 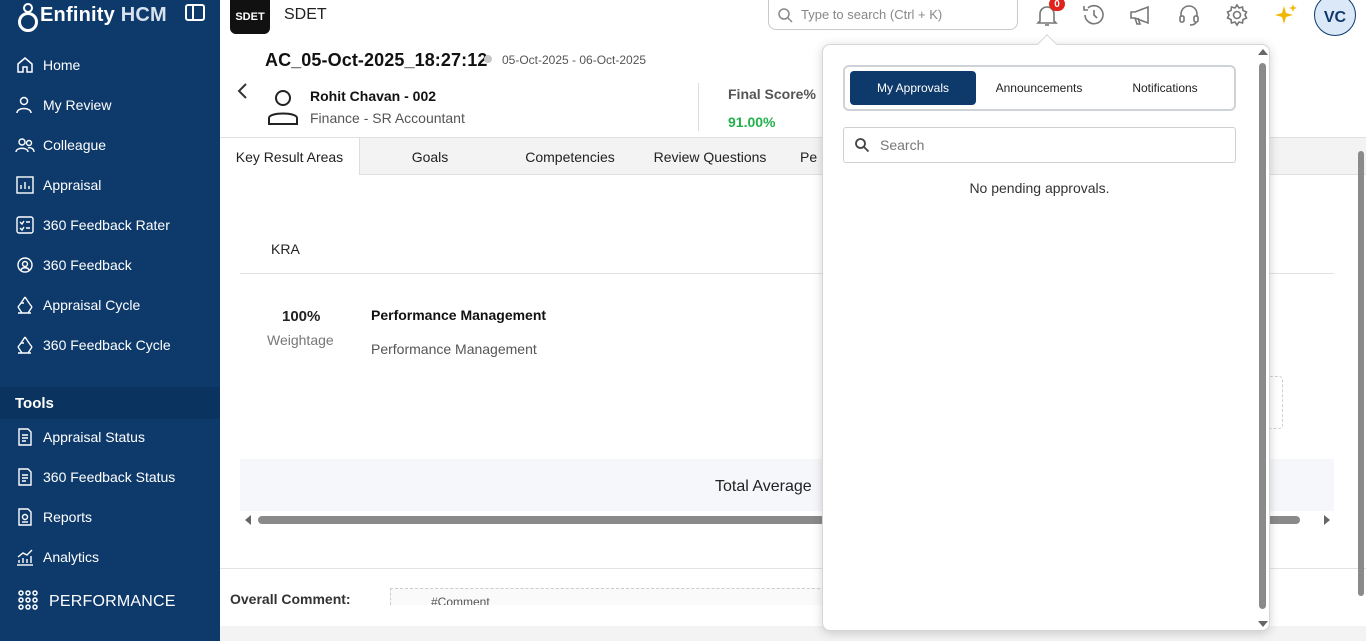 What do you see at coordinates (75, 145) in the screenshot?
I see `sidebar-item-label: Colleague` at bounding box center [75, 145].